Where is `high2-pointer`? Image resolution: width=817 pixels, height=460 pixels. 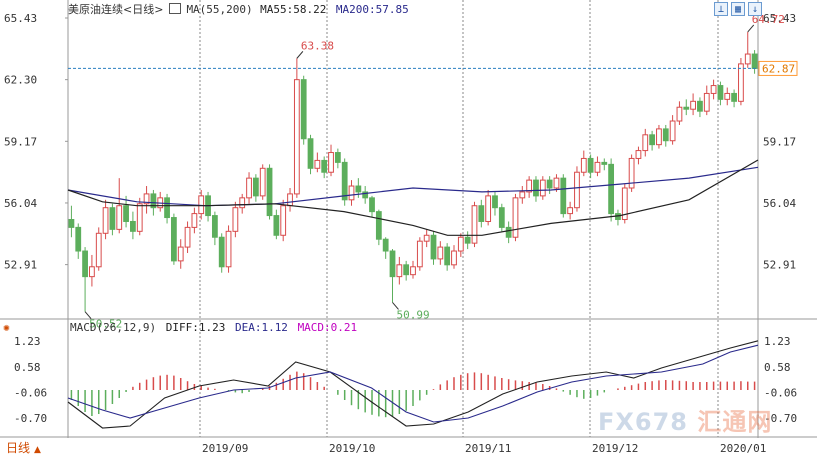 high2-pointer is located at coordinates (751, 28).